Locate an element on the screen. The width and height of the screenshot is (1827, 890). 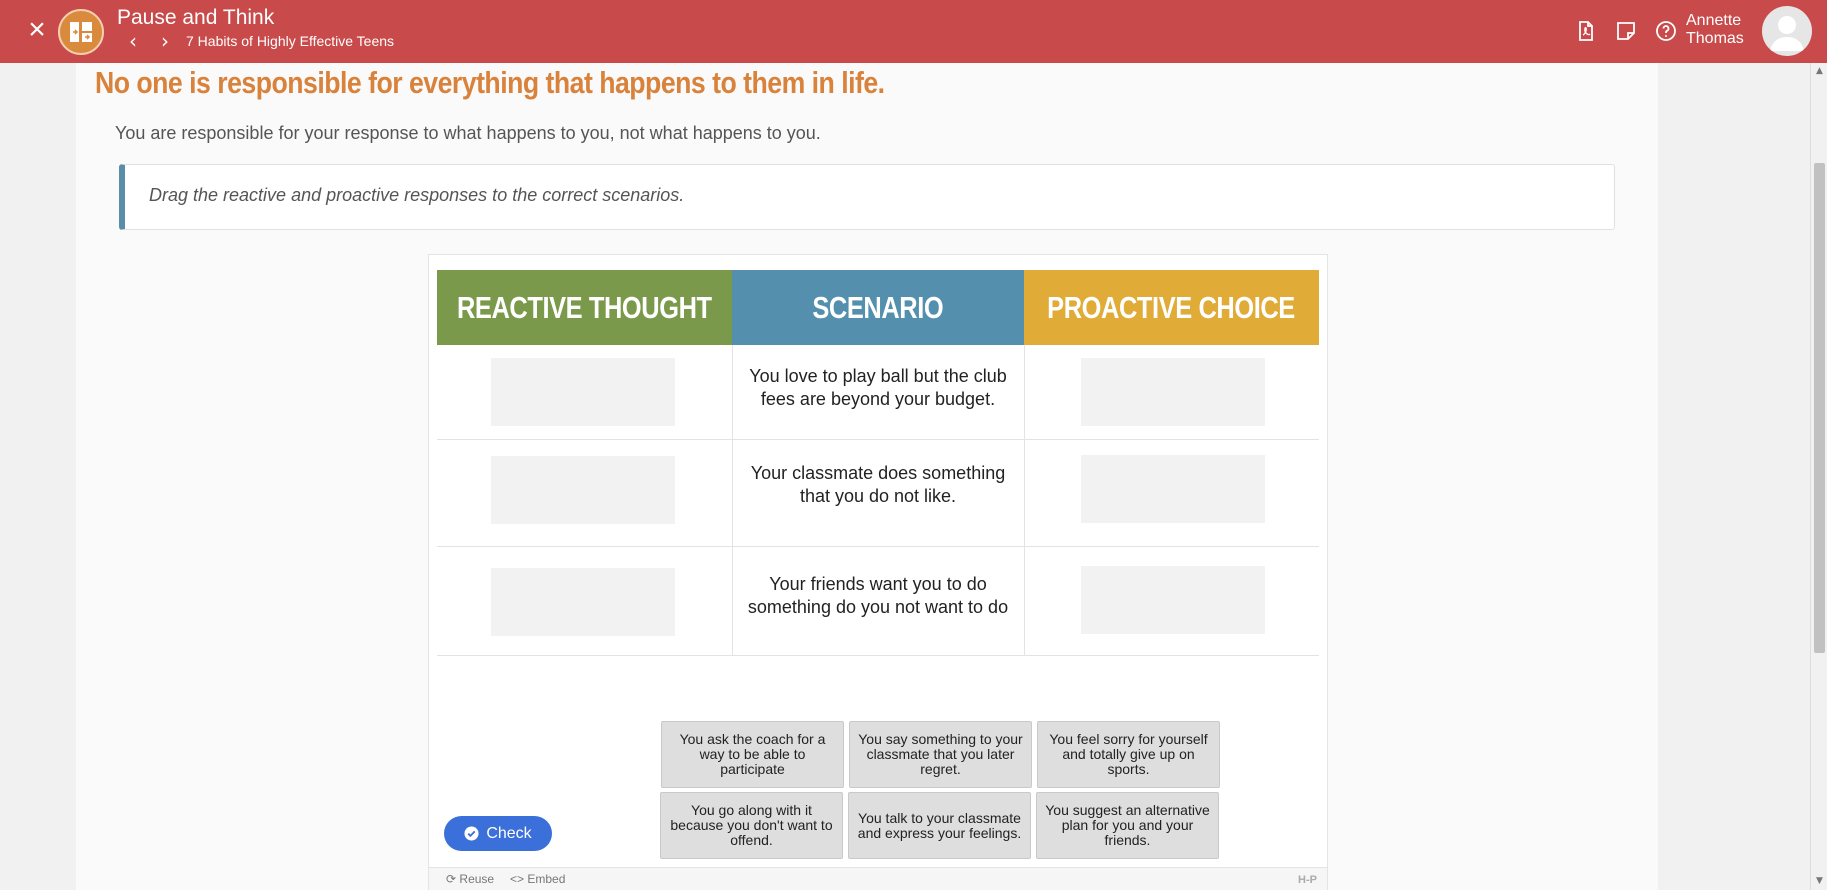
embed-button: <> Embed is located at coordinates (537, 879).